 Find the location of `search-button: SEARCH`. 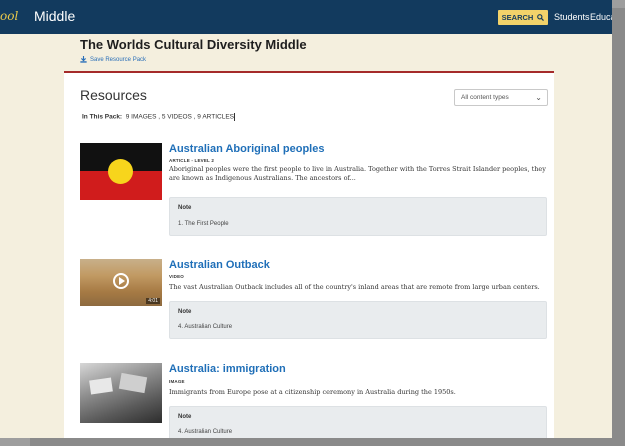

search-button: SEARCH is located at coordinates (523, 17).